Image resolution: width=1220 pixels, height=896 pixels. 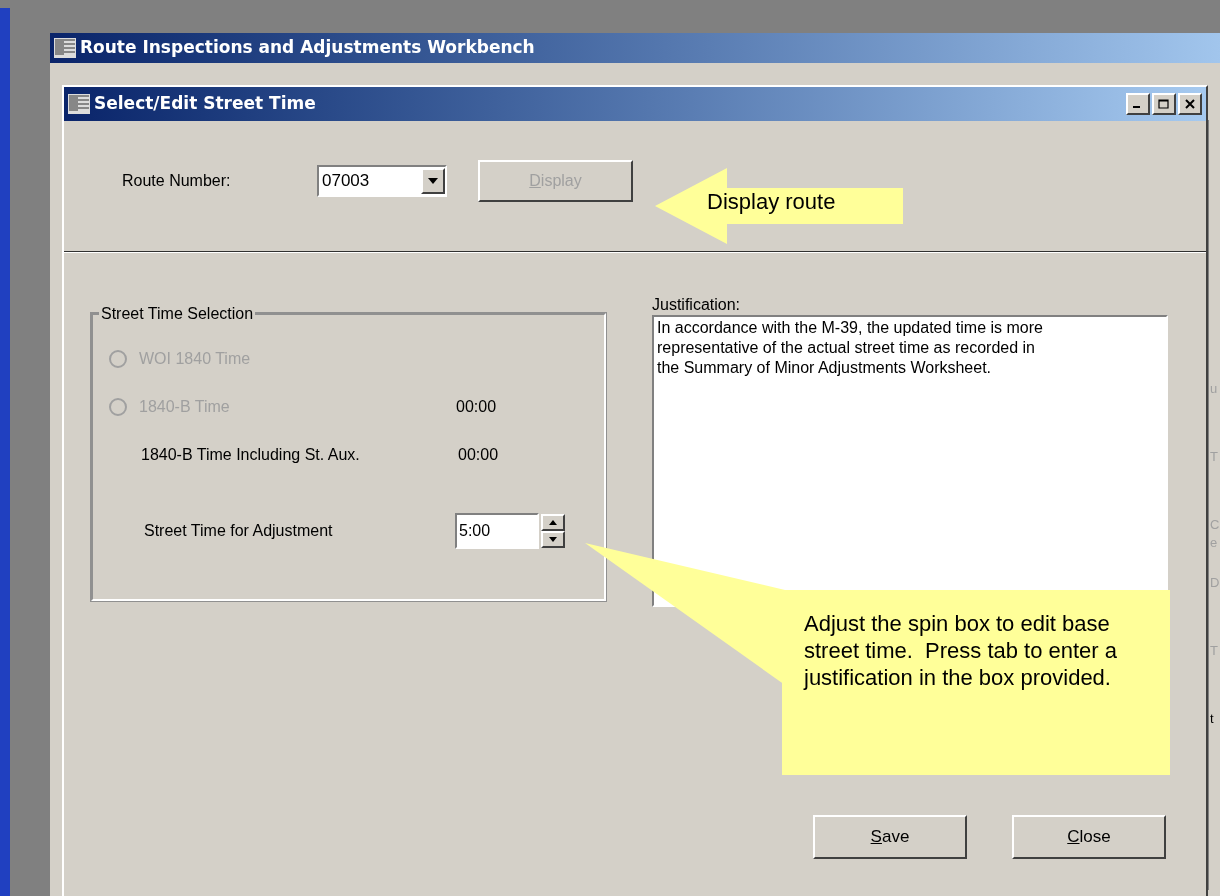 I want to click on caret-icon, so click(x=433, y=181).